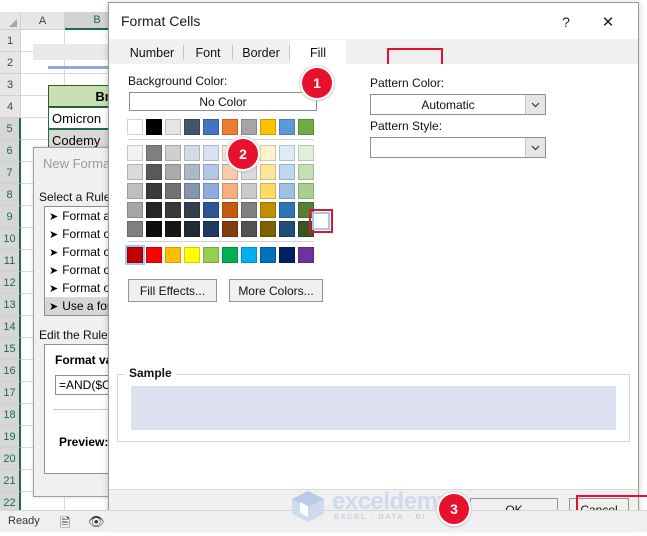 This screenshot has width=647, height=536. Describe the element at coordinates (261, 52) in the screenshot. I see `tab-border: Border` at that location.